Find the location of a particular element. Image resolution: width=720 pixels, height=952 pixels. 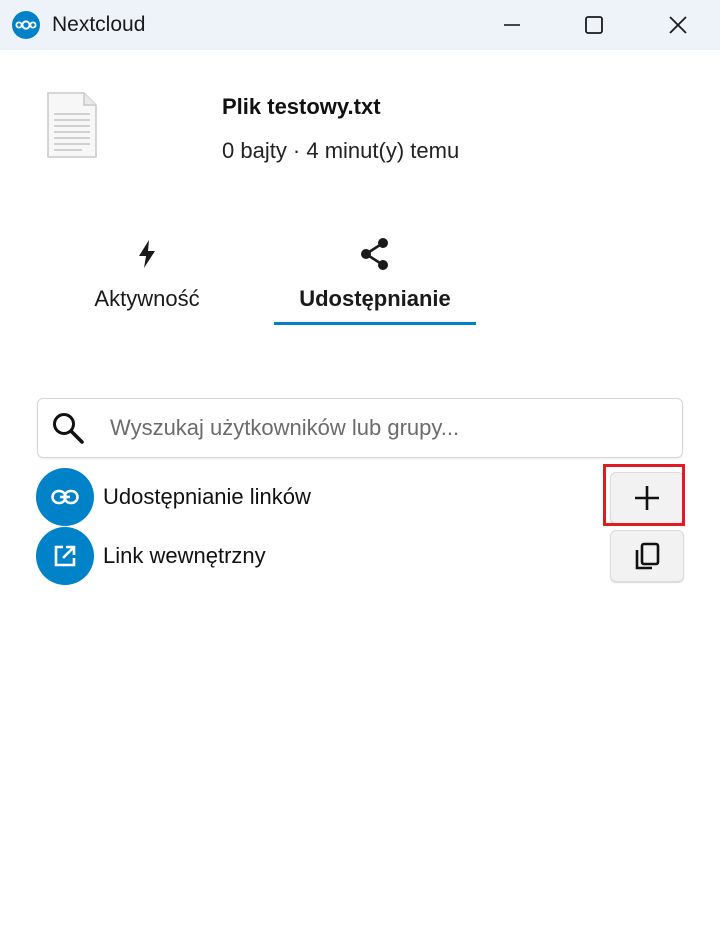

external-link-icon is located at coordinates (65, 556).